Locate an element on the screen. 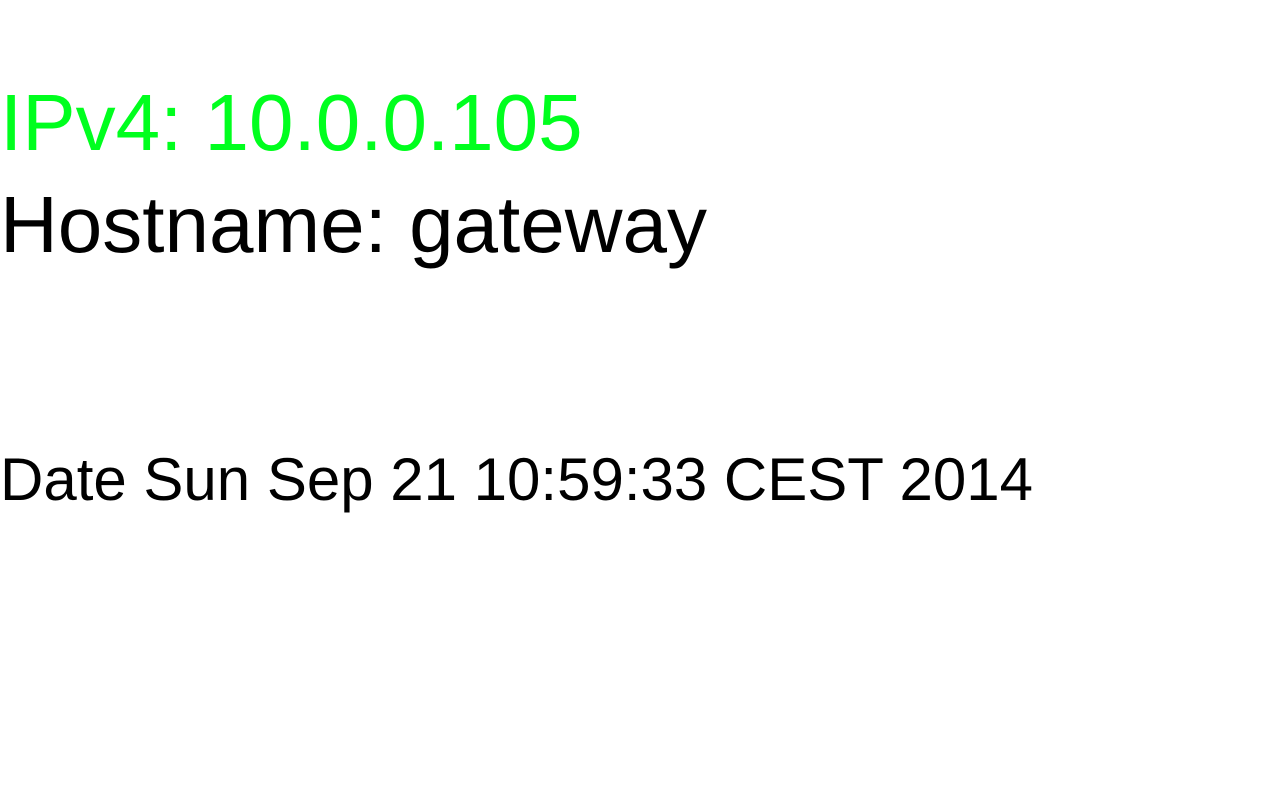 This screenshot has width=1280, height=800. hostname: Hostname: gateway is located at coordinates (354, 224).